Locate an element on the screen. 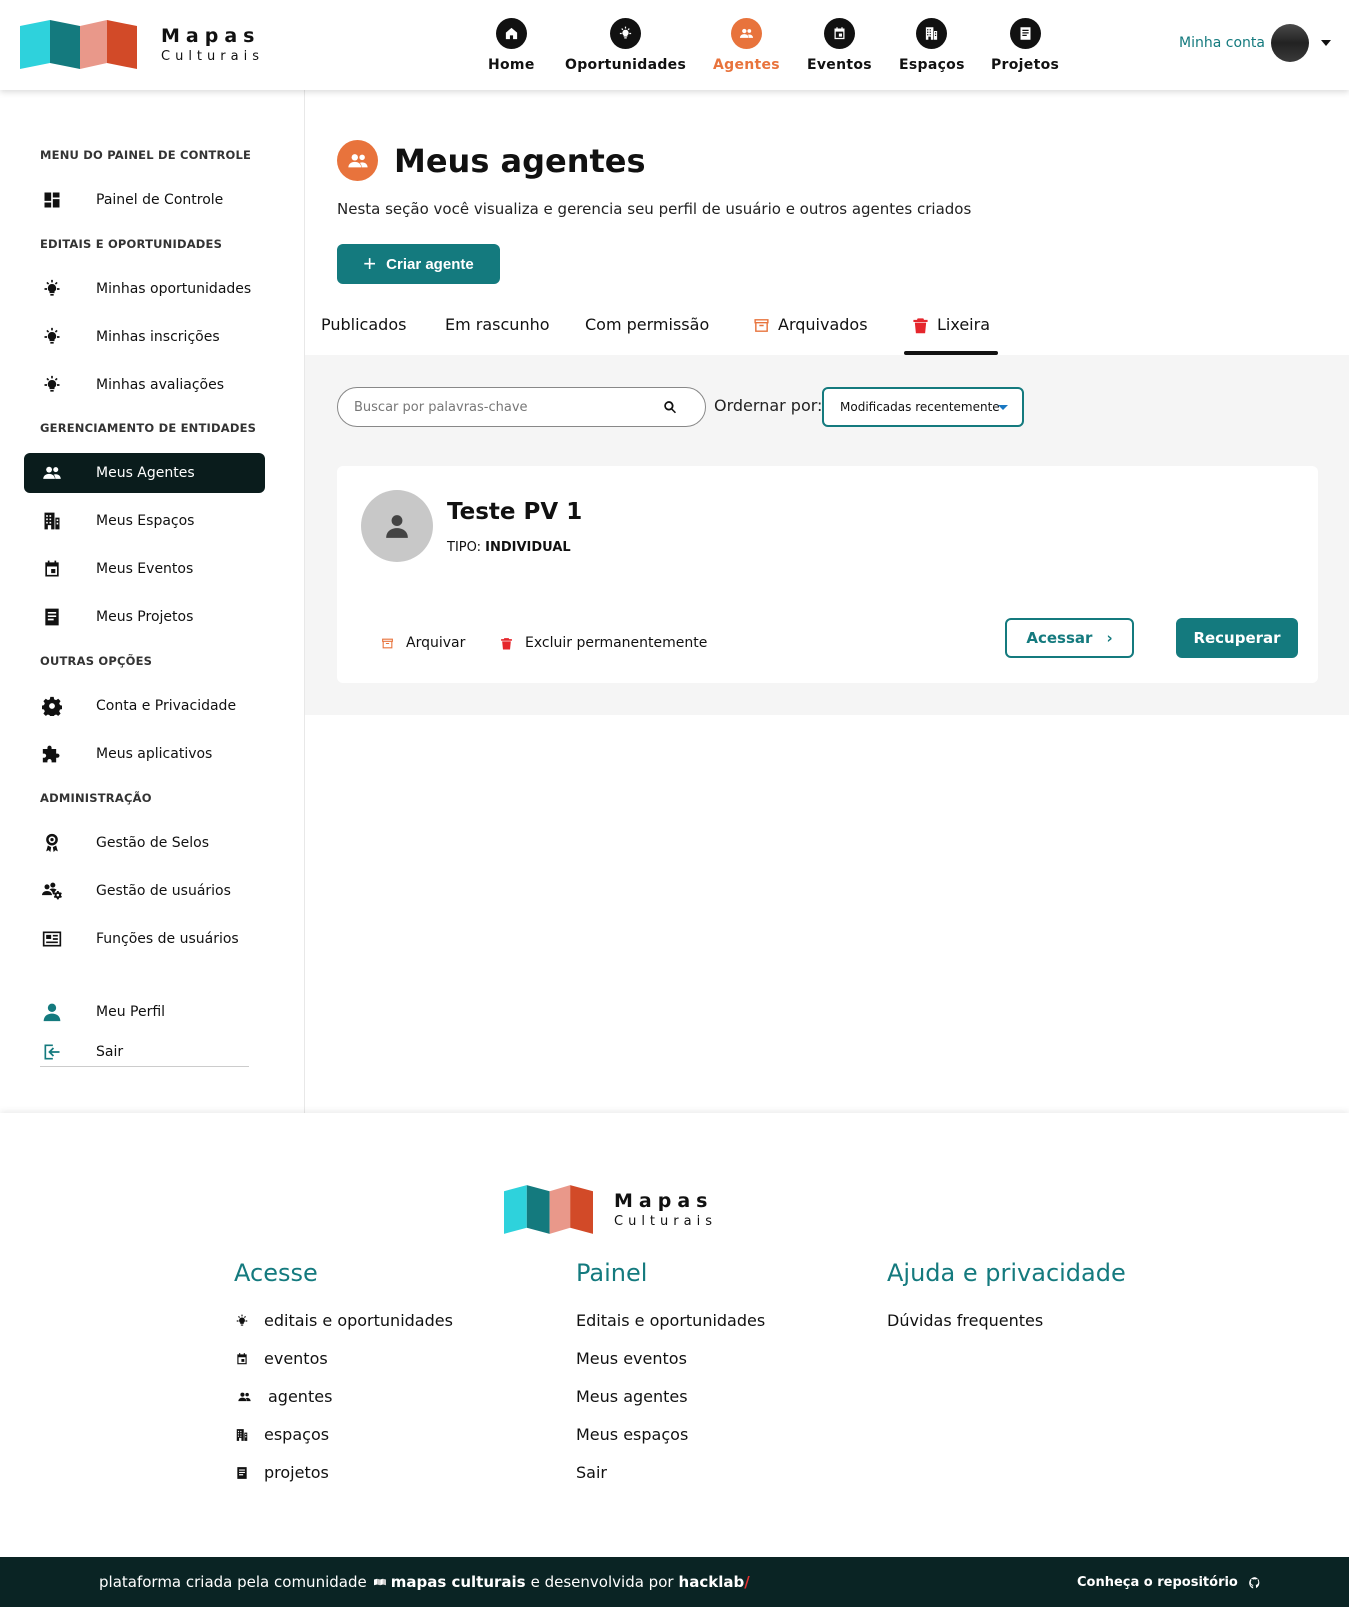  footer-link: Meus agentes is located at coordinates (632, 1396).